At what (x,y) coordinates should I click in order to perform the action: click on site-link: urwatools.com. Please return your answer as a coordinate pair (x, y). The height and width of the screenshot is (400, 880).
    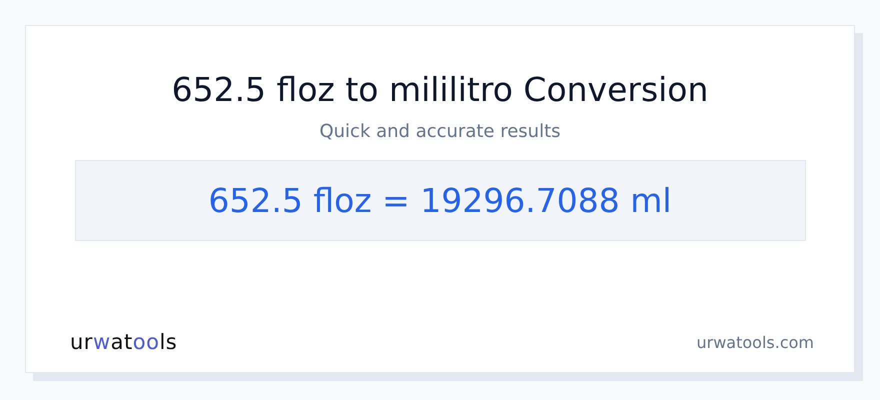
    Looking at the image, I should click on (755, 342).